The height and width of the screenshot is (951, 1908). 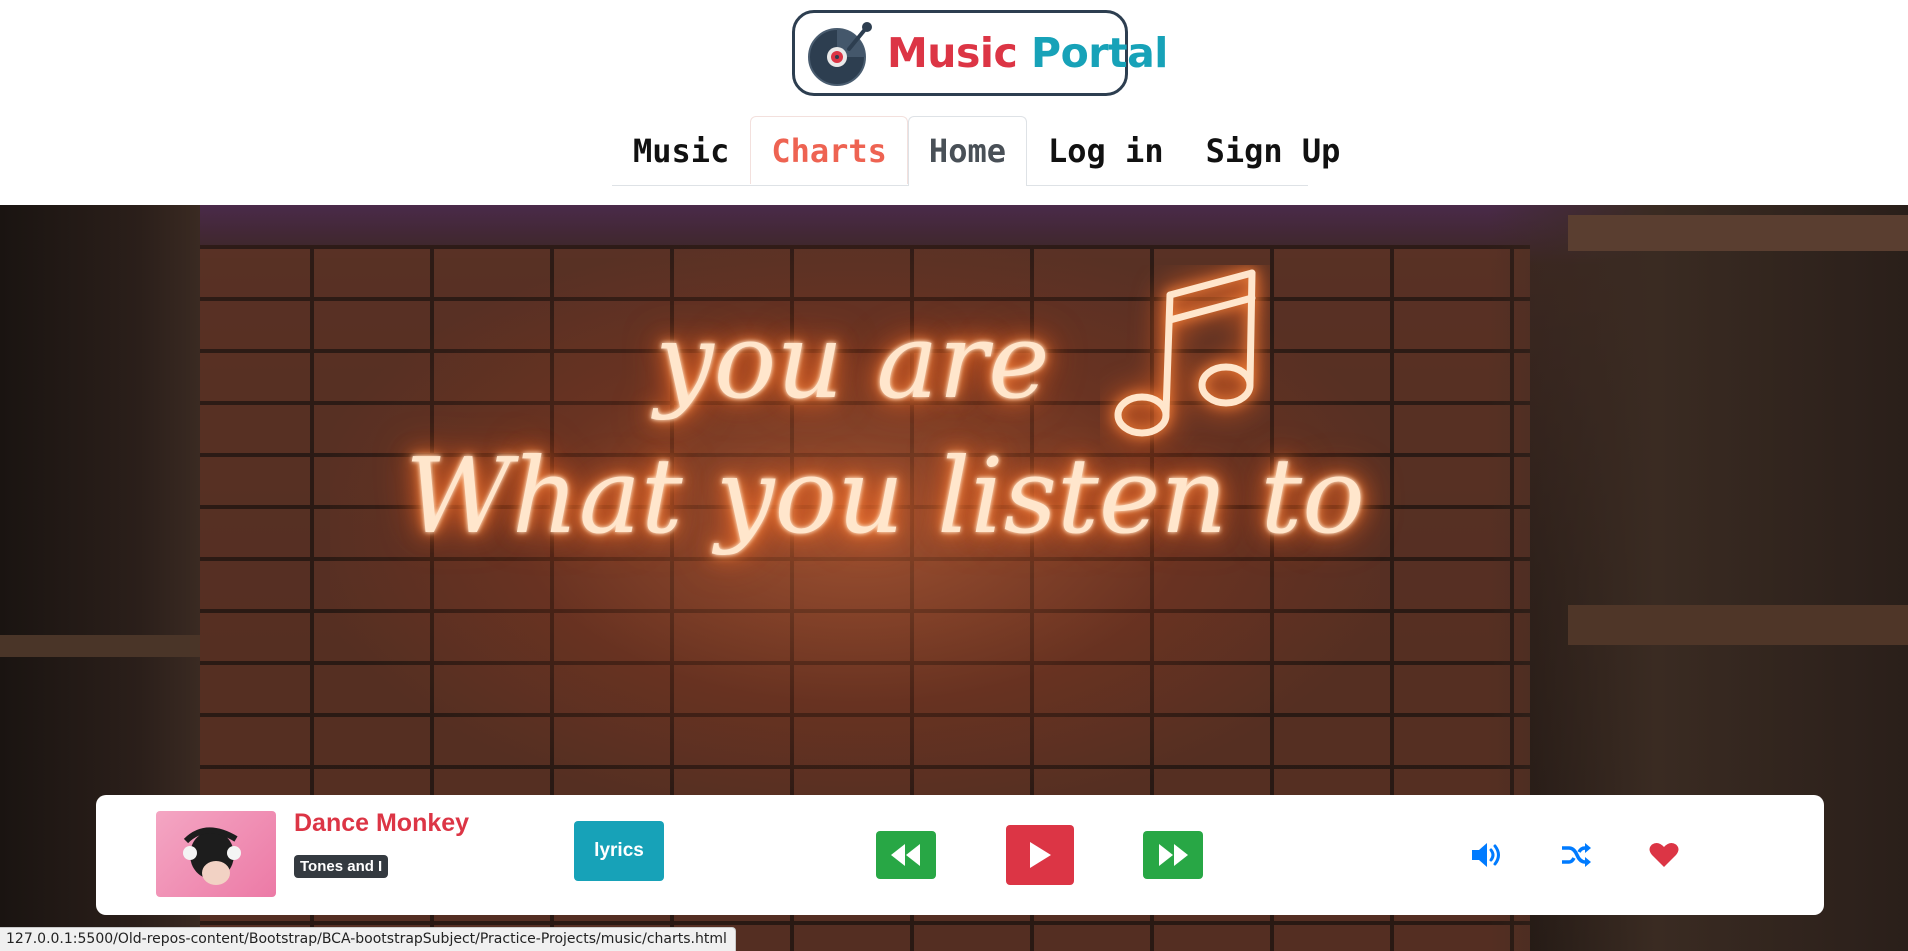 What do you see at coordinates (852, 361) in the screenshot?
I see `neon-sign-line1: you are` at bounding box center [852, 361].